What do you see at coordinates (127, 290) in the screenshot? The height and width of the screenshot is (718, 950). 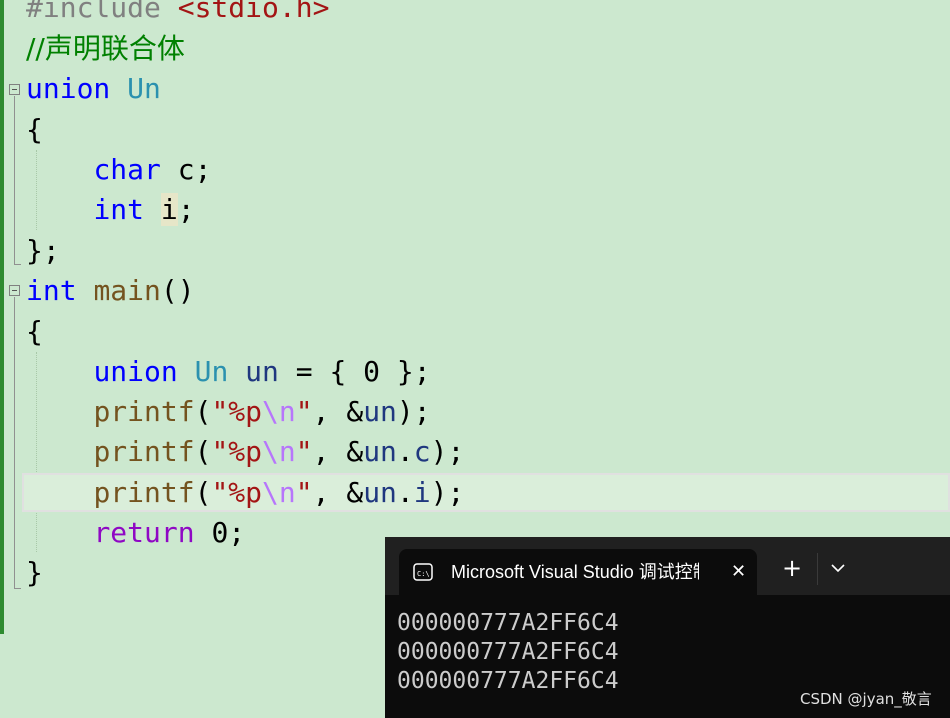 I see `function-main: main` at bounding box center [127, 290].